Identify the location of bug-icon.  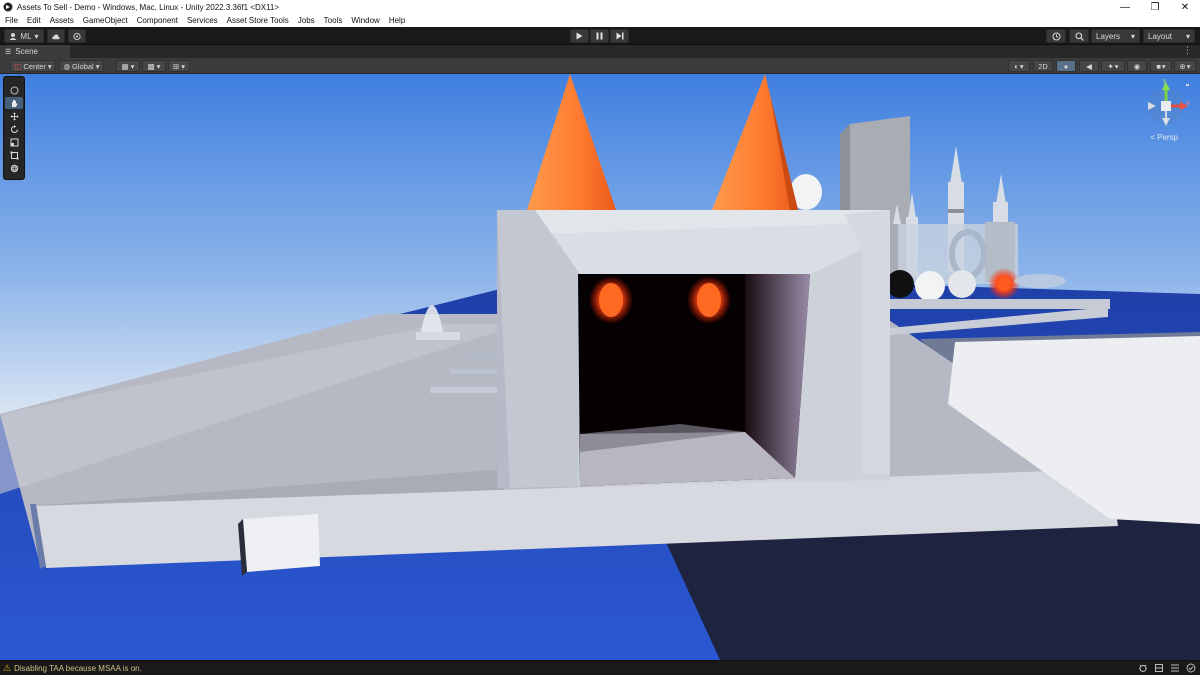
(1143, 668).